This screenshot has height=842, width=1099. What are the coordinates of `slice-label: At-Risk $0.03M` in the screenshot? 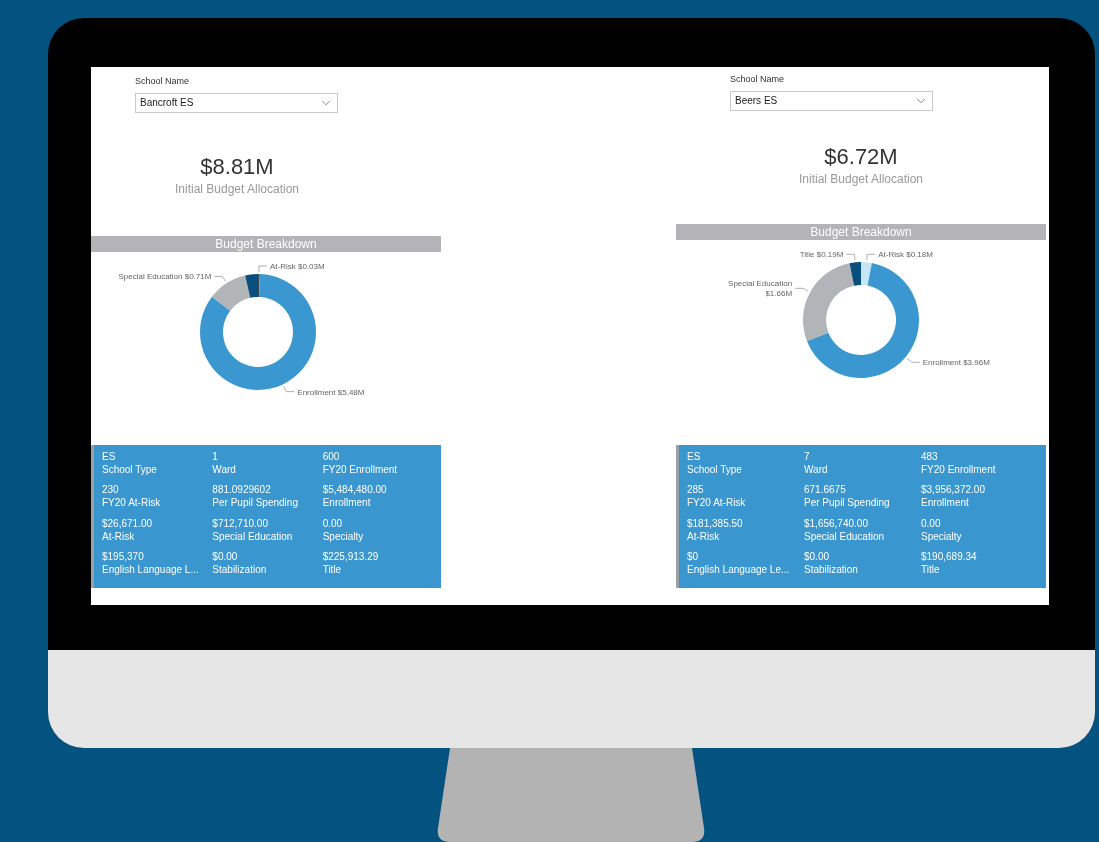 It's located at (297, 266).